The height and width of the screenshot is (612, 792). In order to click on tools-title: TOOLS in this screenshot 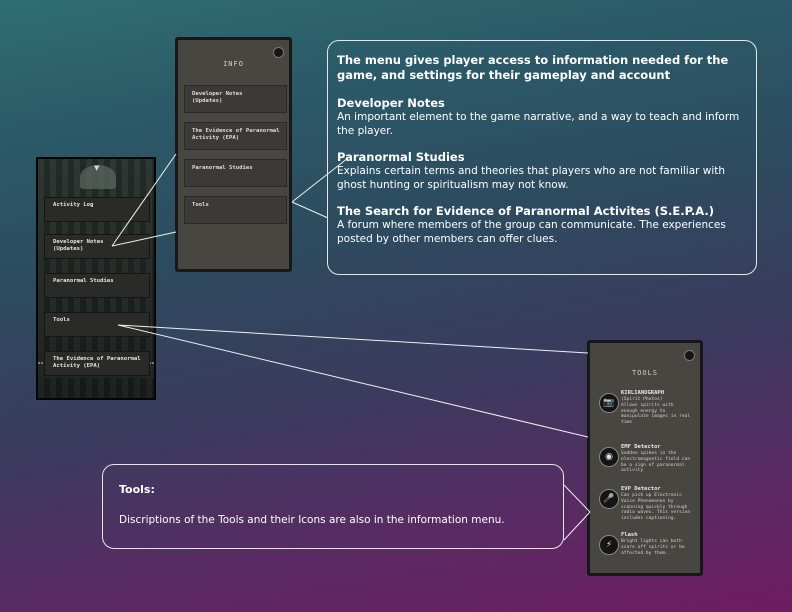, I will do `click(645, 373)`.